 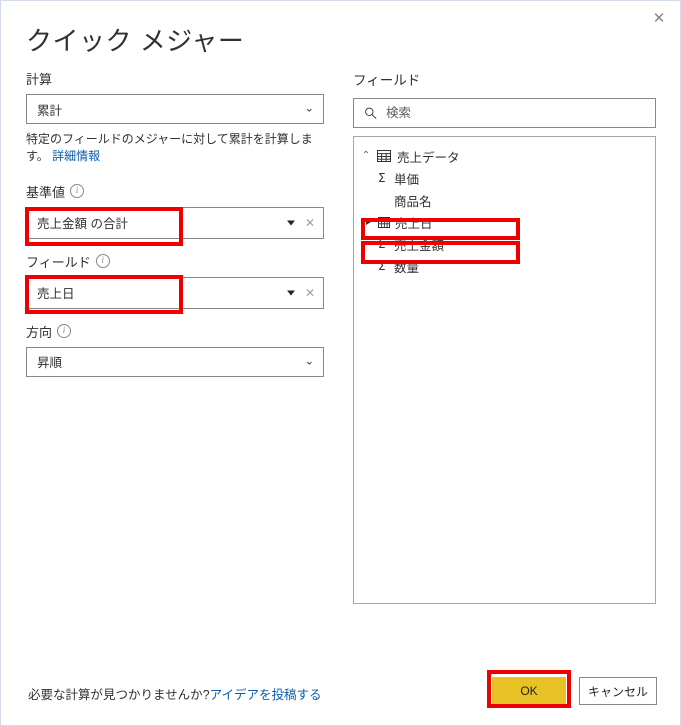 I want to click on chevron-up-icon: ⌃, so click(x=366, y=156).